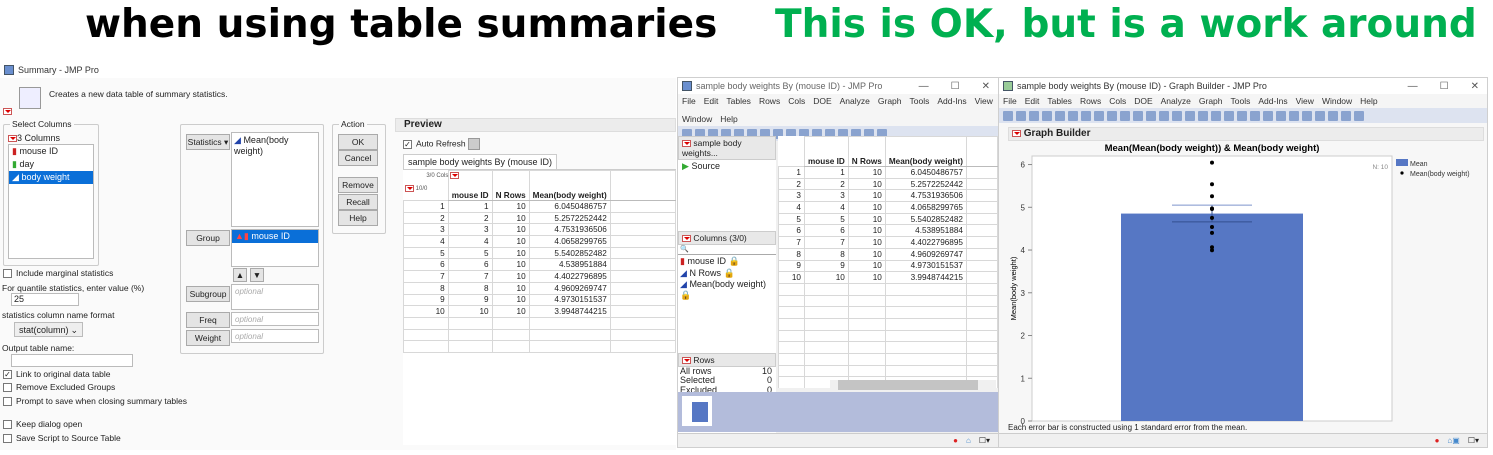  What do you see at coordinates (539, 218) in the screenshot?
I see `table-row: 2 2 10 5.2572252442` at bounding box center [539, 218].